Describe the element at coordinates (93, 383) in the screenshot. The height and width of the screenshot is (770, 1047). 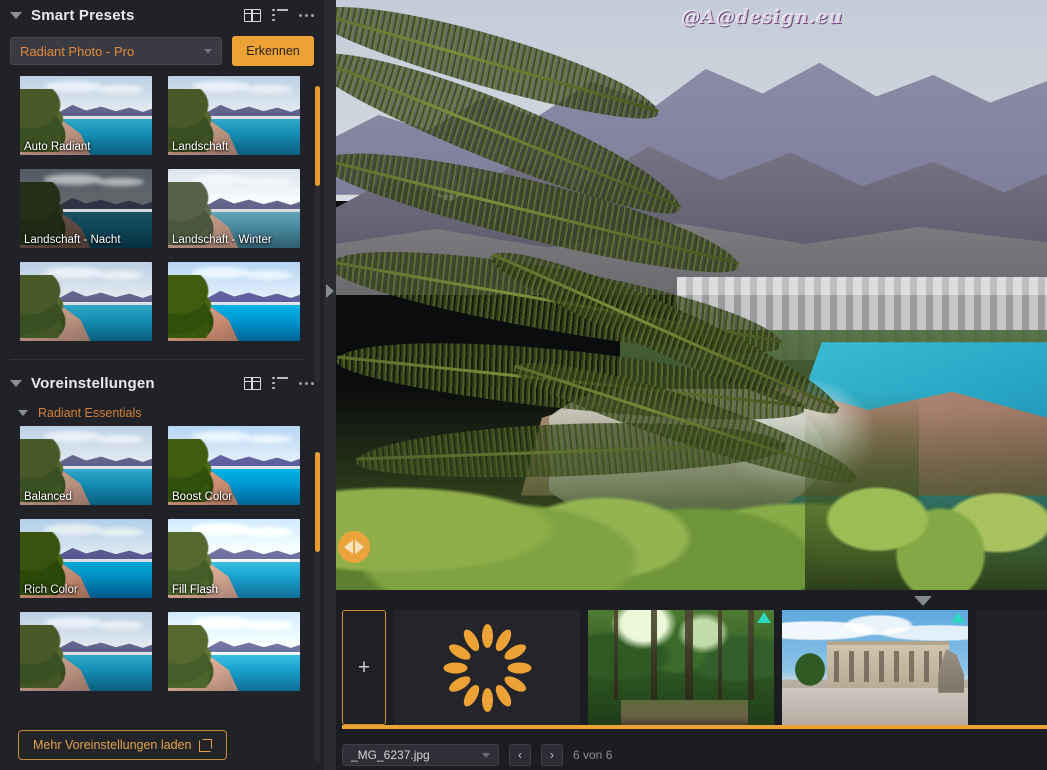
I see `presets-title: Voreinstellungen` at that location.